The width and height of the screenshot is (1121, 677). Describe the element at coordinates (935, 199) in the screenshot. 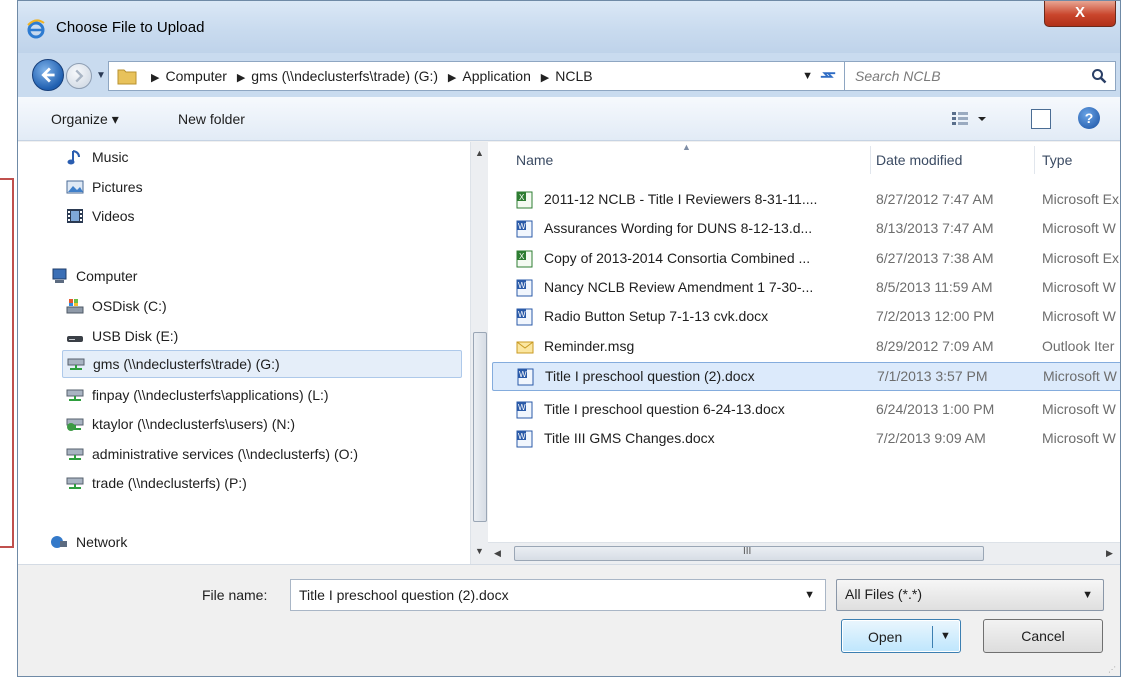

I see `file-date: 8/27/2012 7:47 AM` at that location.